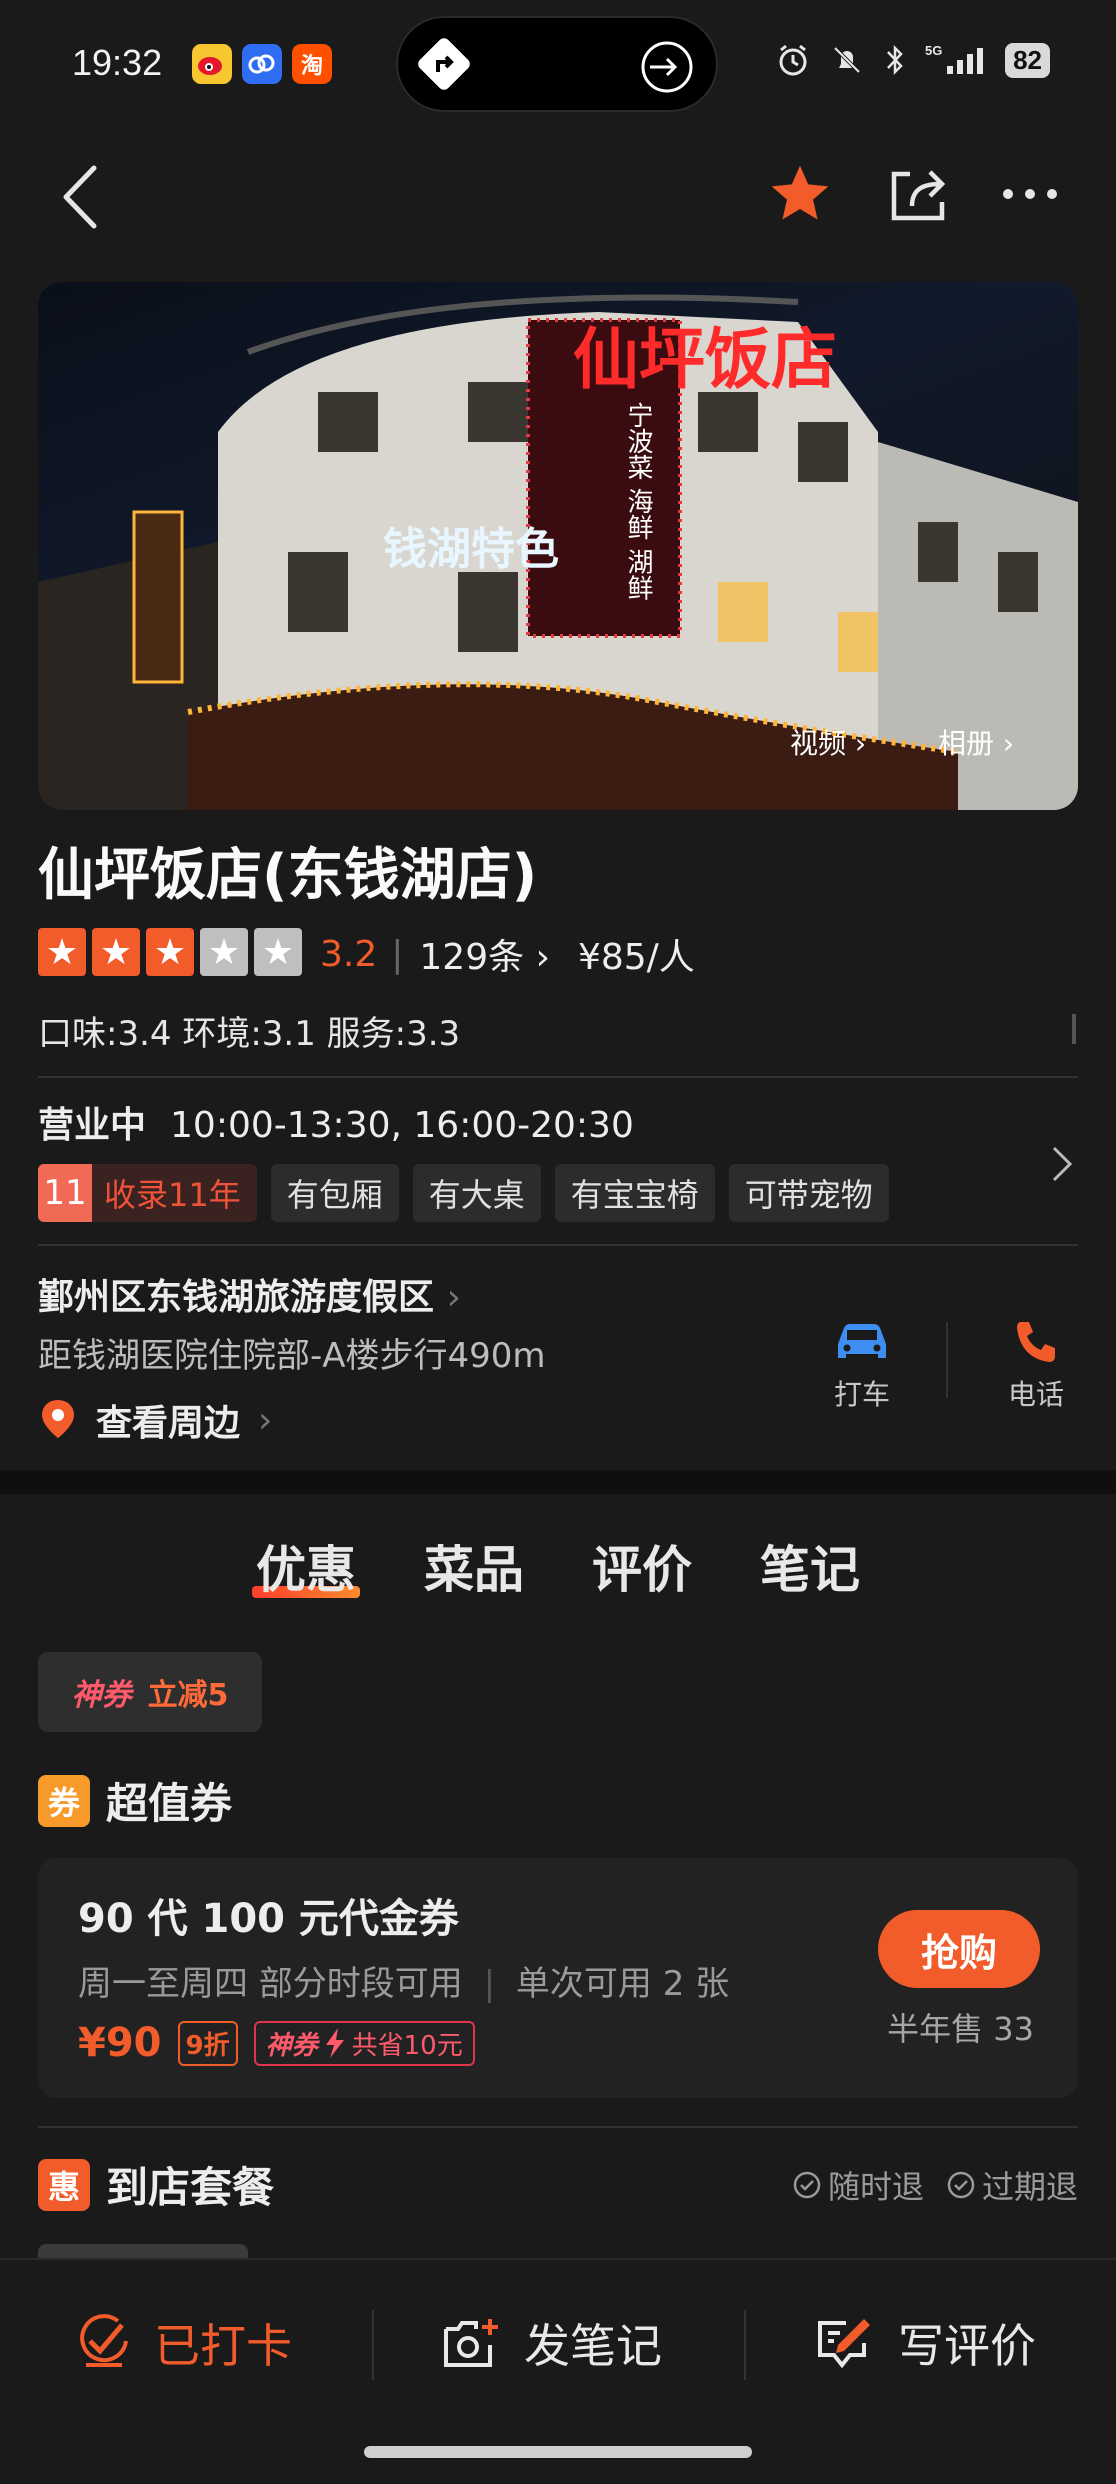 The height and width of the screenshot is (2484, 1116). What do you see at coordinates (306, 1566) in the screenshot?
I see `tab-discounts: 优惠` at bounding box center [306, 1566].